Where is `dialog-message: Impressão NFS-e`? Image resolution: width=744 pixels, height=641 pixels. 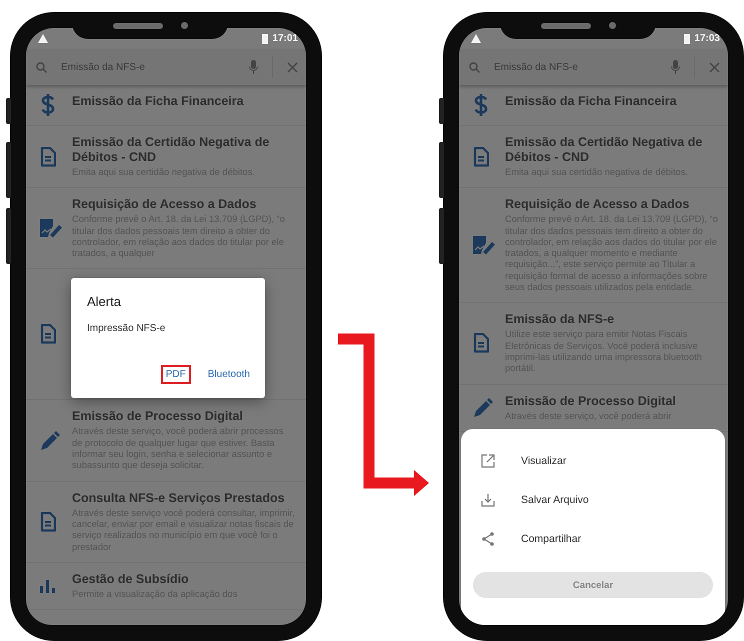 dialog-message: Impressão NFS-e is located at coordinates (126, 328).